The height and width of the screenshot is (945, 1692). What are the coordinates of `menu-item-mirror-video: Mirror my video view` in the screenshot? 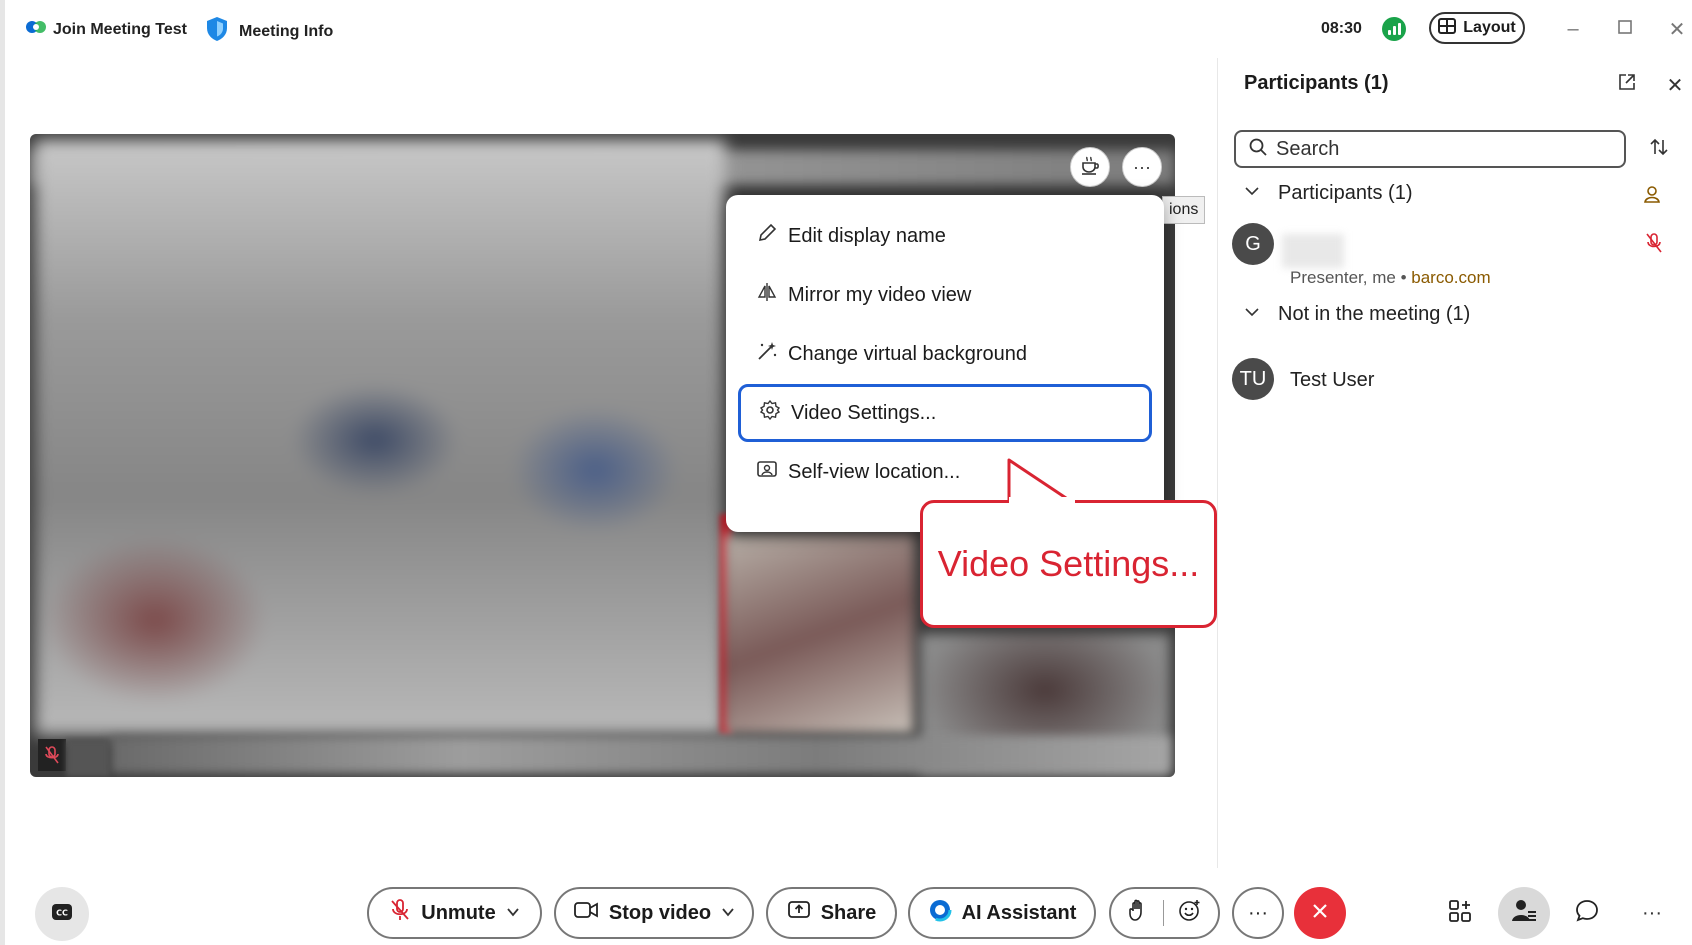 It's located at (945, 295).